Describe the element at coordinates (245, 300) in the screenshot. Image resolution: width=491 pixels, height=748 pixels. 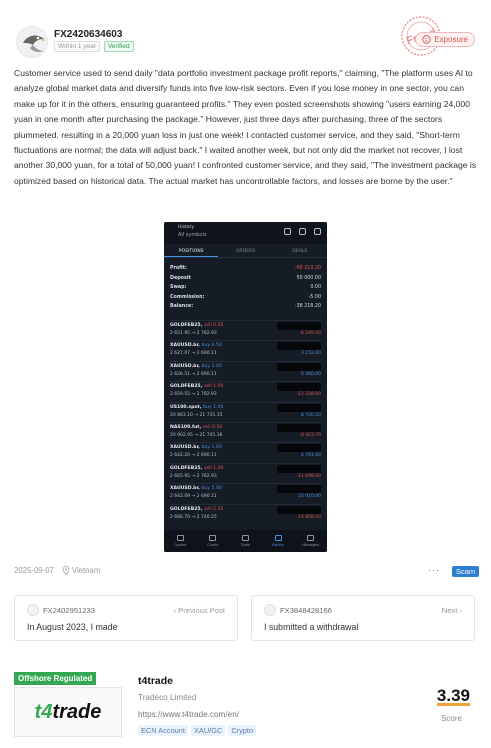
I see `account-row: Commission: -5.00` at that location.